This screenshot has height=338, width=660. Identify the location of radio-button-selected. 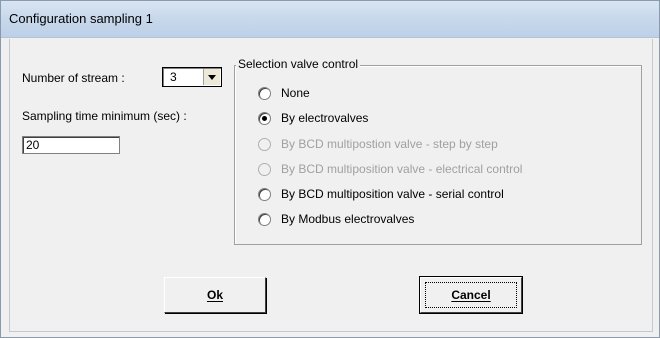
(264, 118).